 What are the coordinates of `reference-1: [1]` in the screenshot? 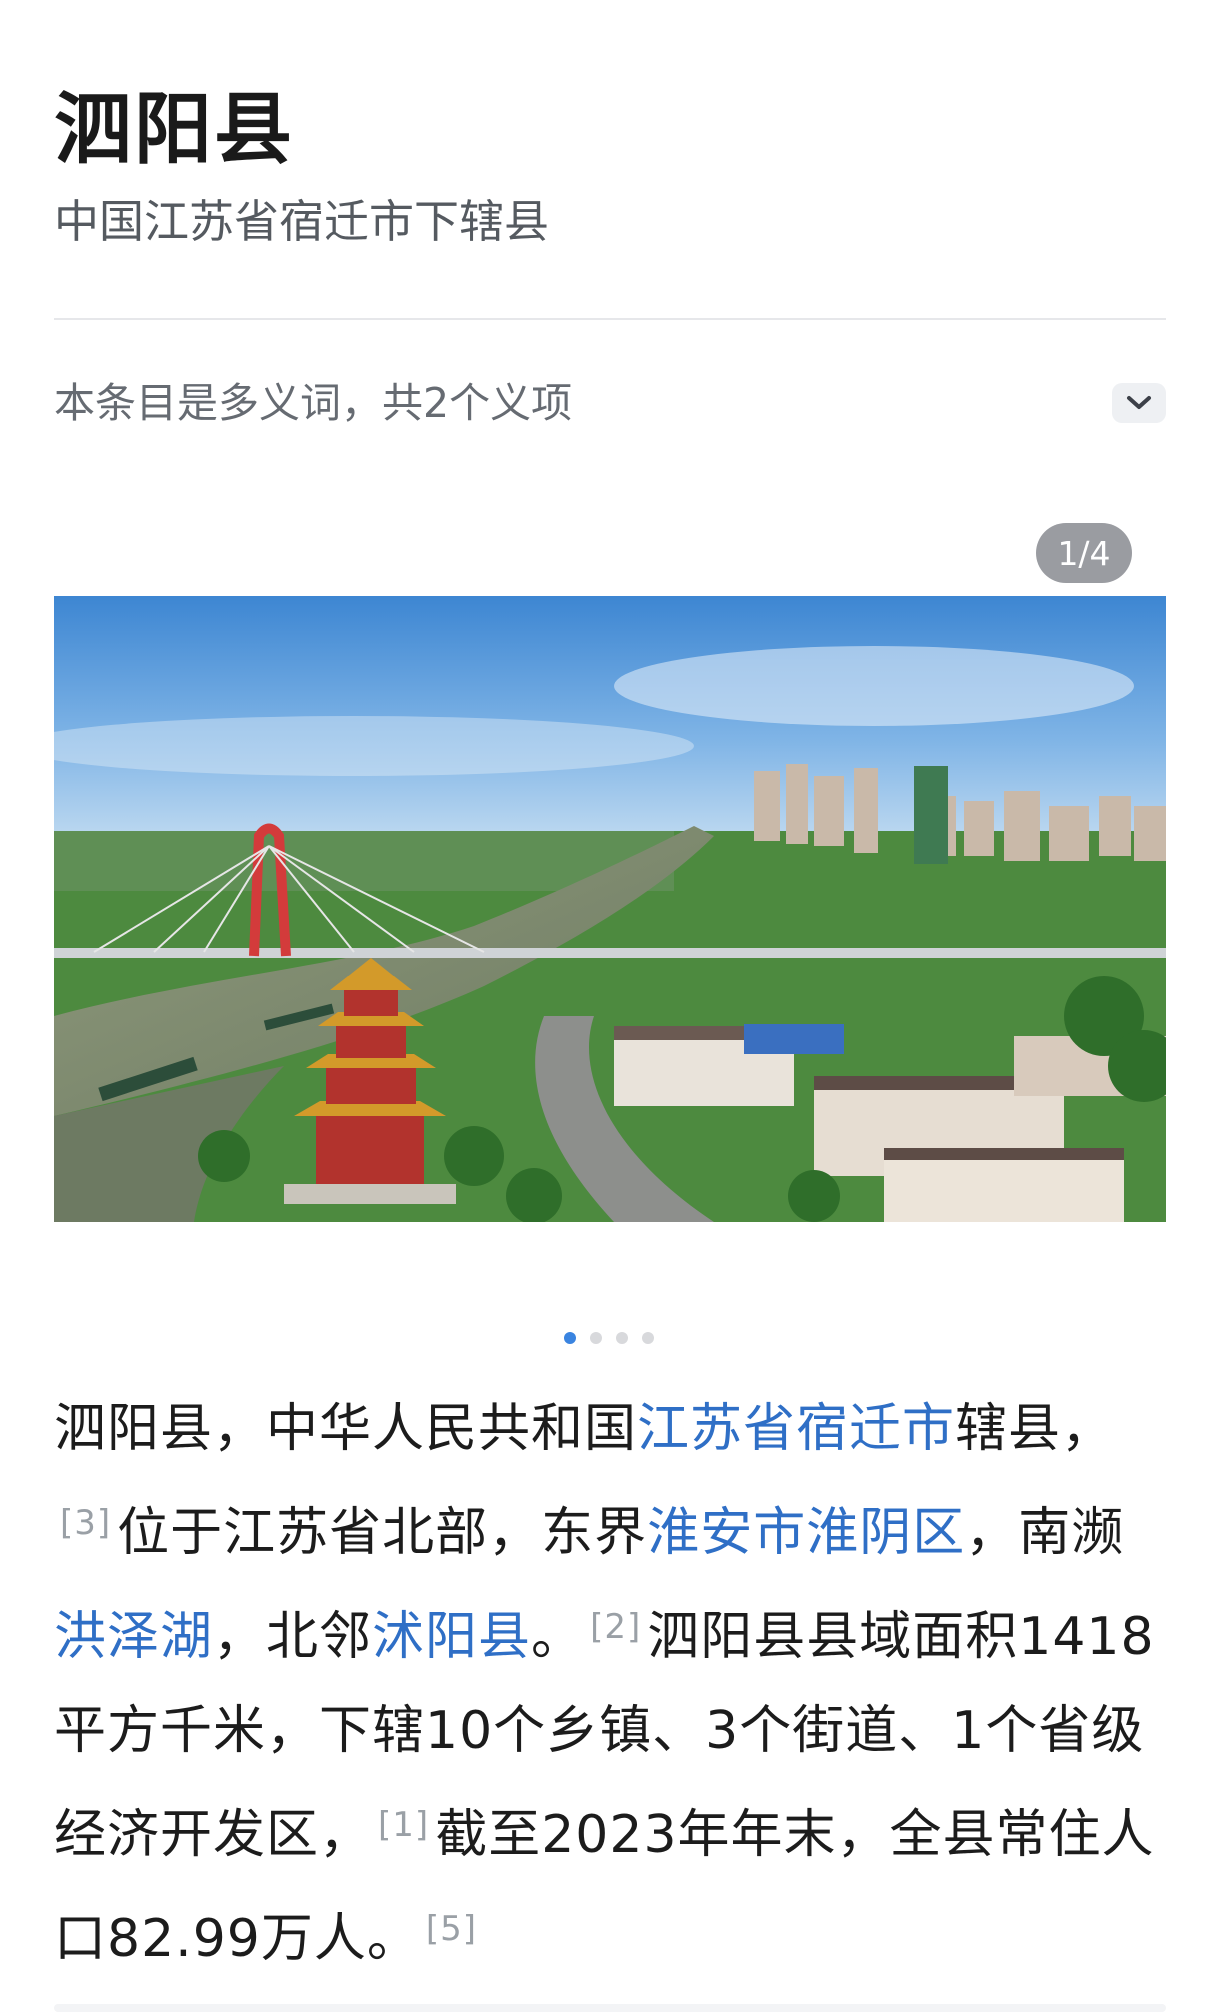 It's located at (403, 1825).